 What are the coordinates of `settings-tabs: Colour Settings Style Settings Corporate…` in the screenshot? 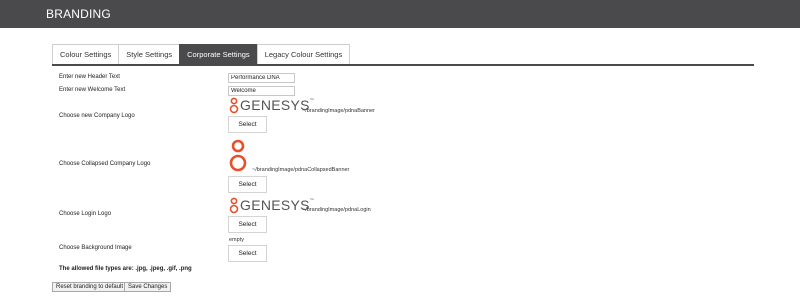 It's located at (201, 54).